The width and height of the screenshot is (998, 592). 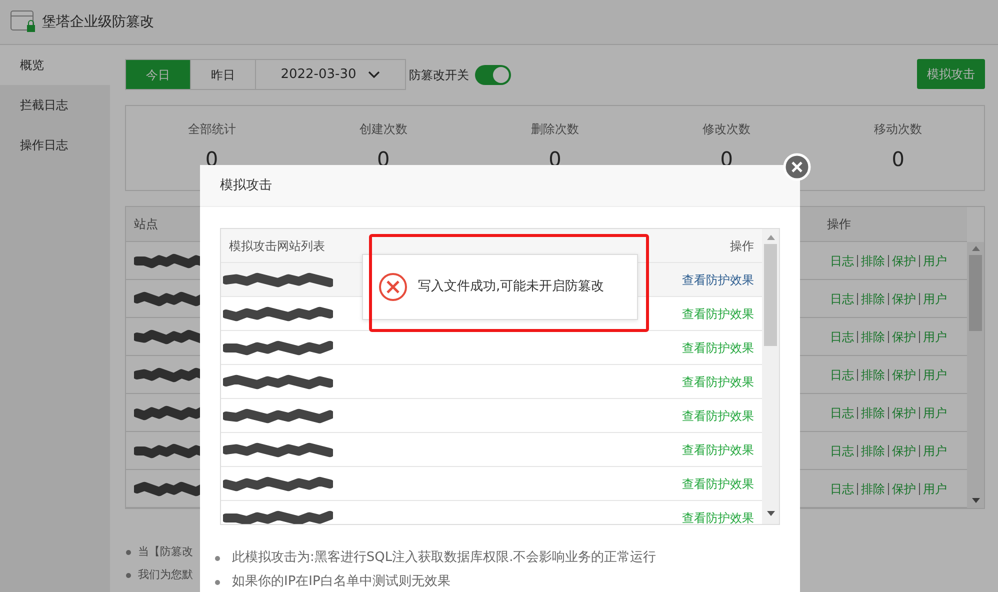 What do you see at coordinates (55, 145) in the screenshot?
I see `sidebar-item: 操作日志` at bounding box center [55, 145].